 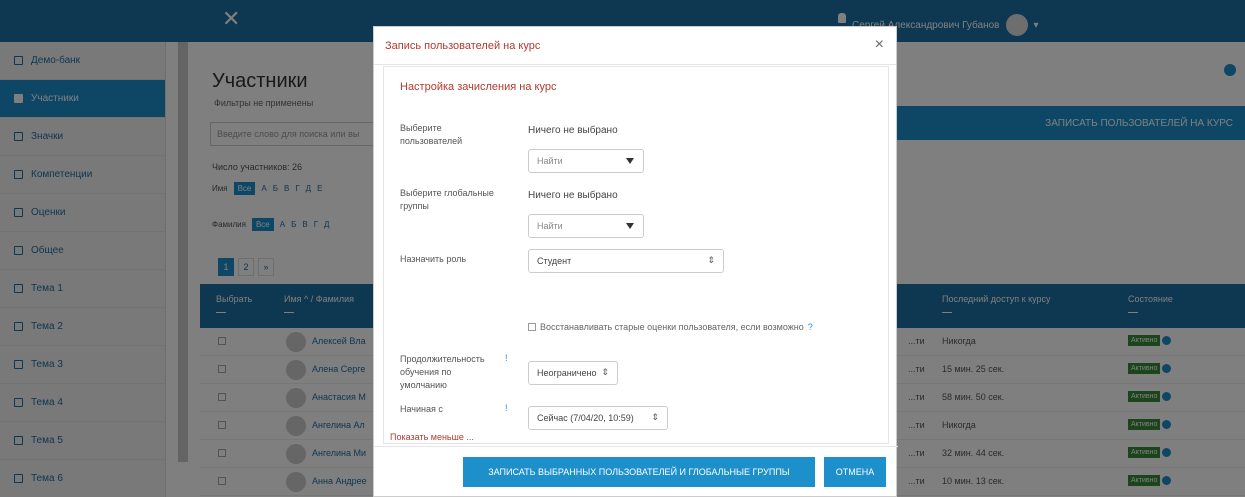 I want to click on dialog-title: Запись пользователей на курс, so click(x=463, y=46).